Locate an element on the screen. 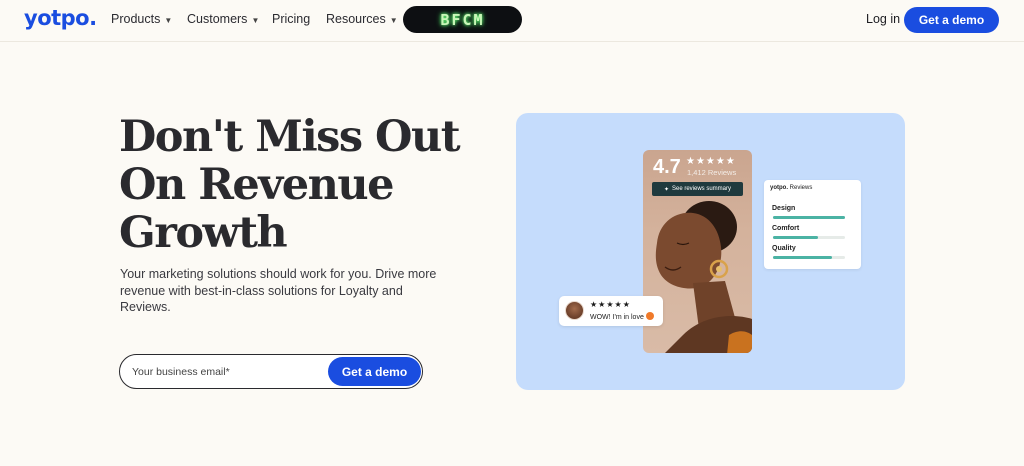  nav-item-label: Resources is located at coordinates (356, 19).